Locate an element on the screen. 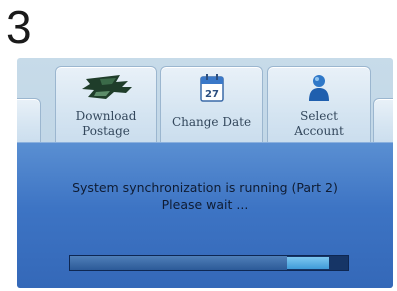 This screenshot has height=291, width=397. calendar-icon: 27 is located at coordinates (212, 90).